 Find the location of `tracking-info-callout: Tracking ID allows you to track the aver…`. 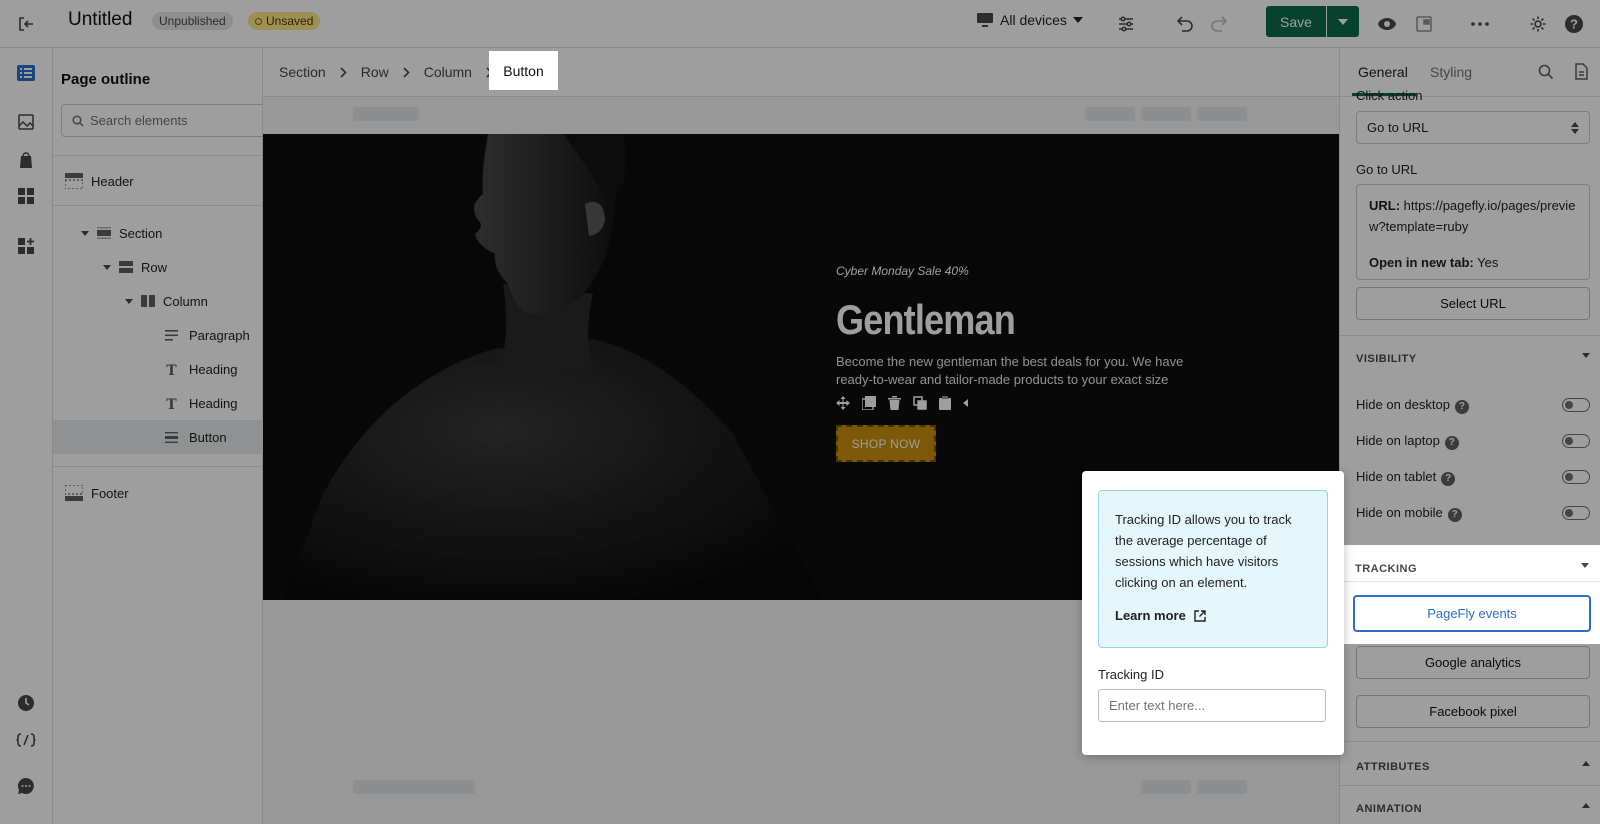

tracking-info-callout: Tracking ID allows you to track the aver… is located at coordinates (1213, 569).